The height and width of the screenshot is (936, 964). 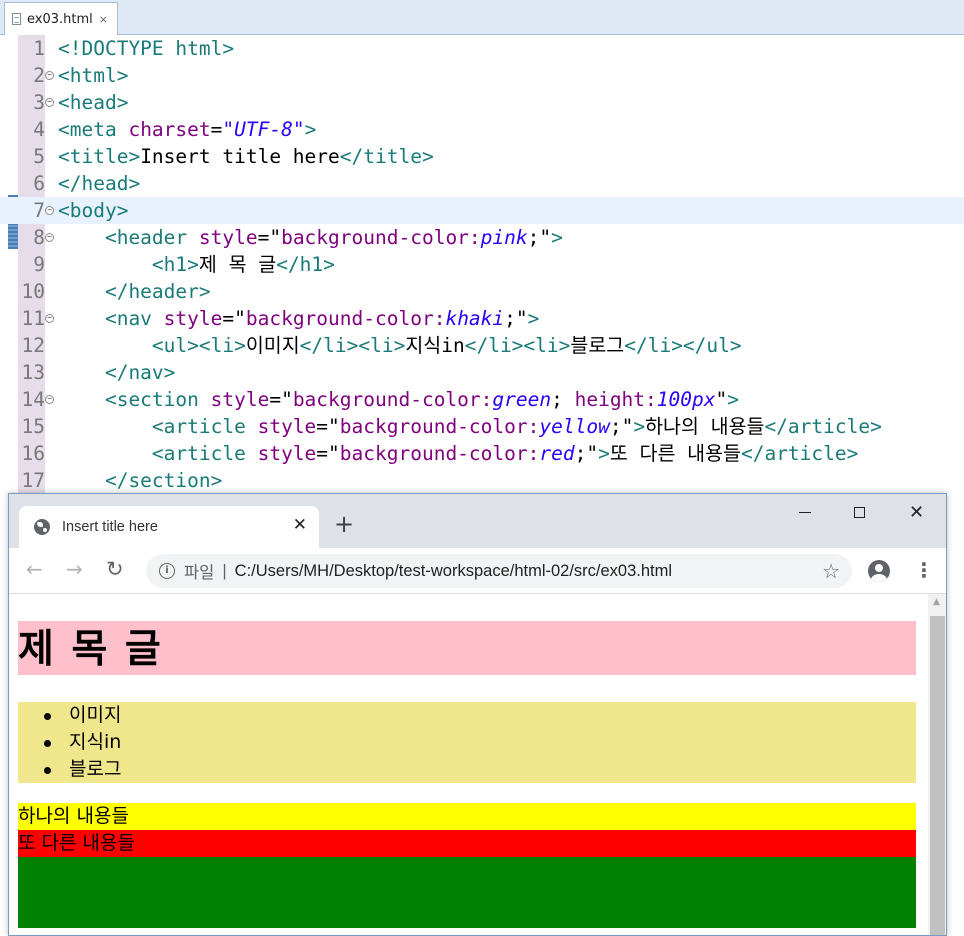 I want to click on line-number: 5, so click(x=39, y=156).